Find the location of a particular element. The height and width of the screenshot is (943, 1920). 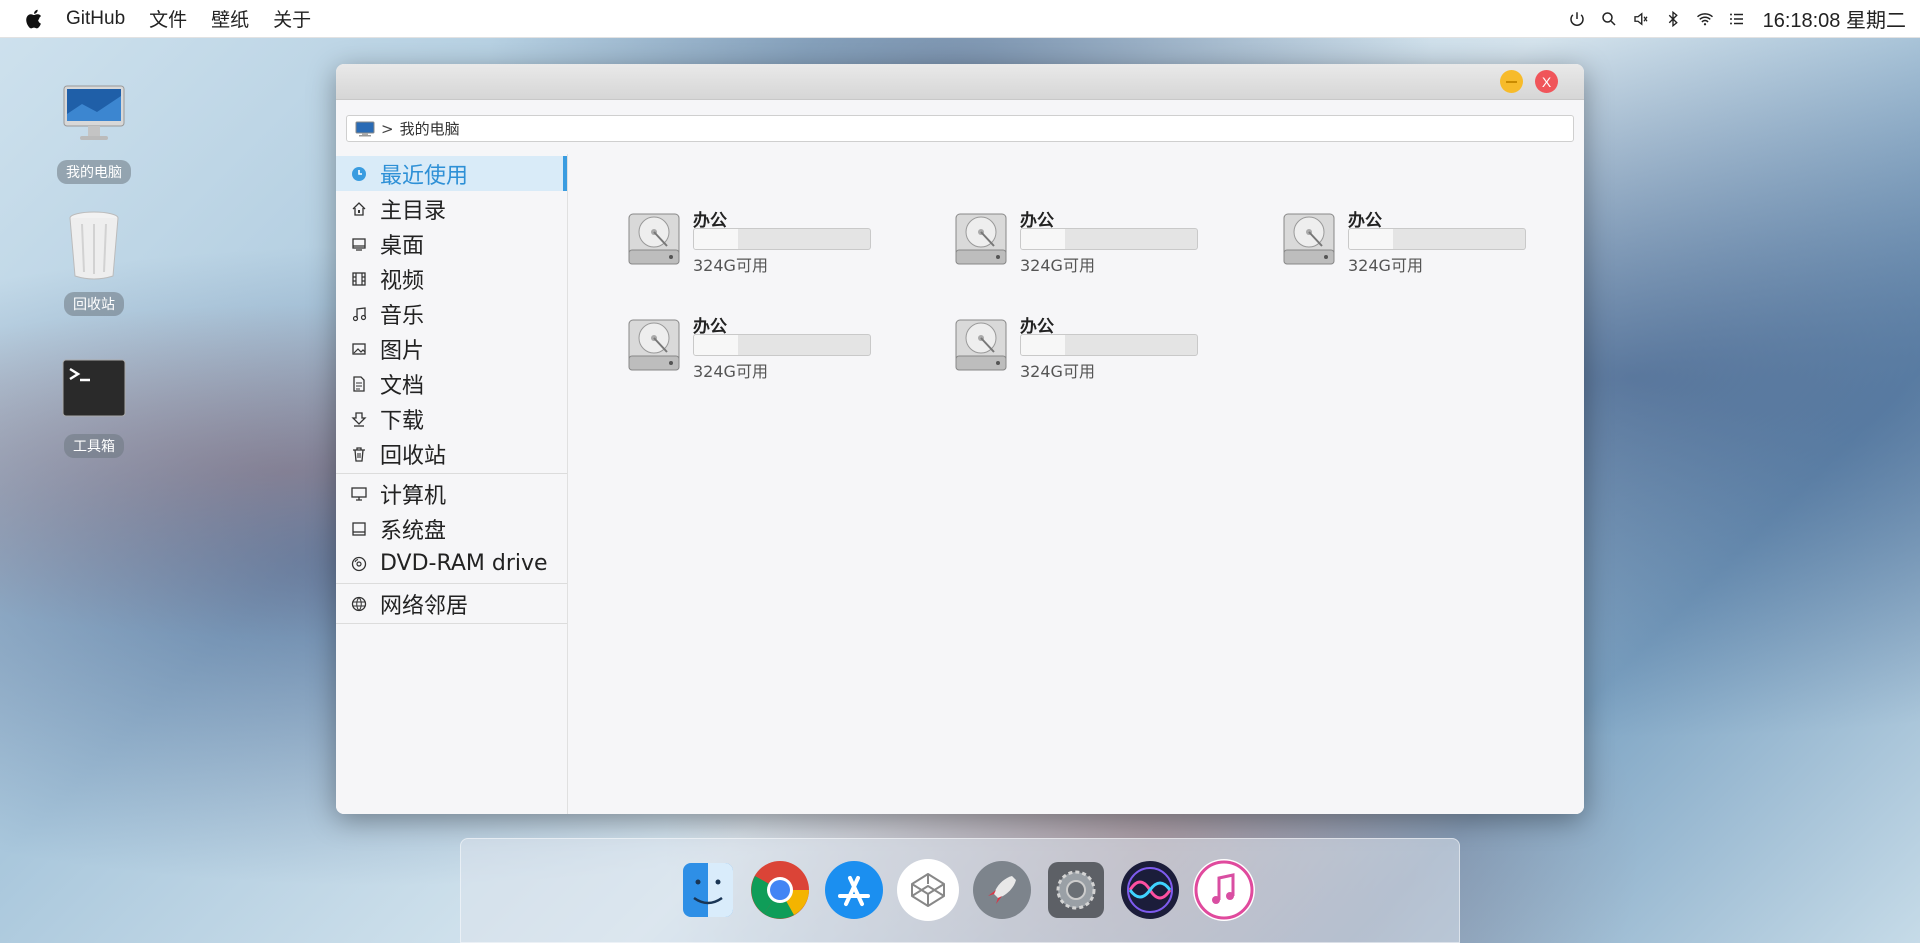

menu-file: 文件 is located at coordinates (168, 18).